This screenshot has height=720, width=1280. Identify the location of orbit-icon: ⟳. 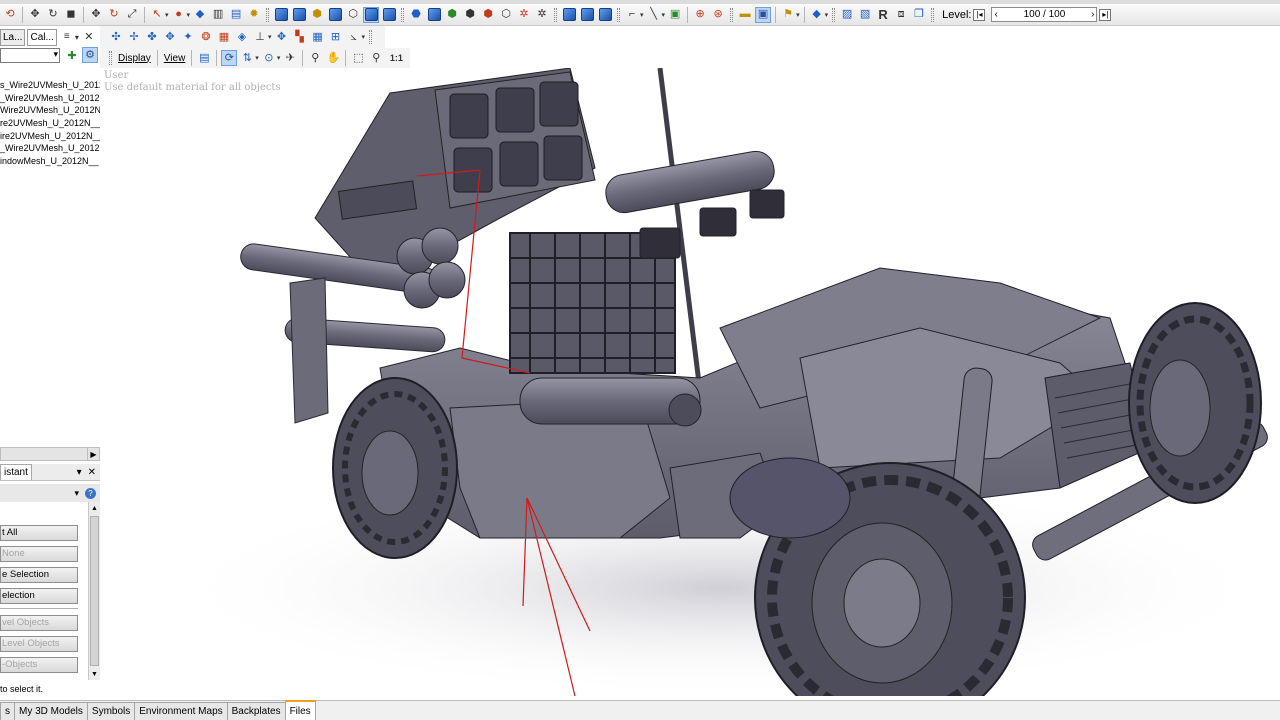
(229, 58).